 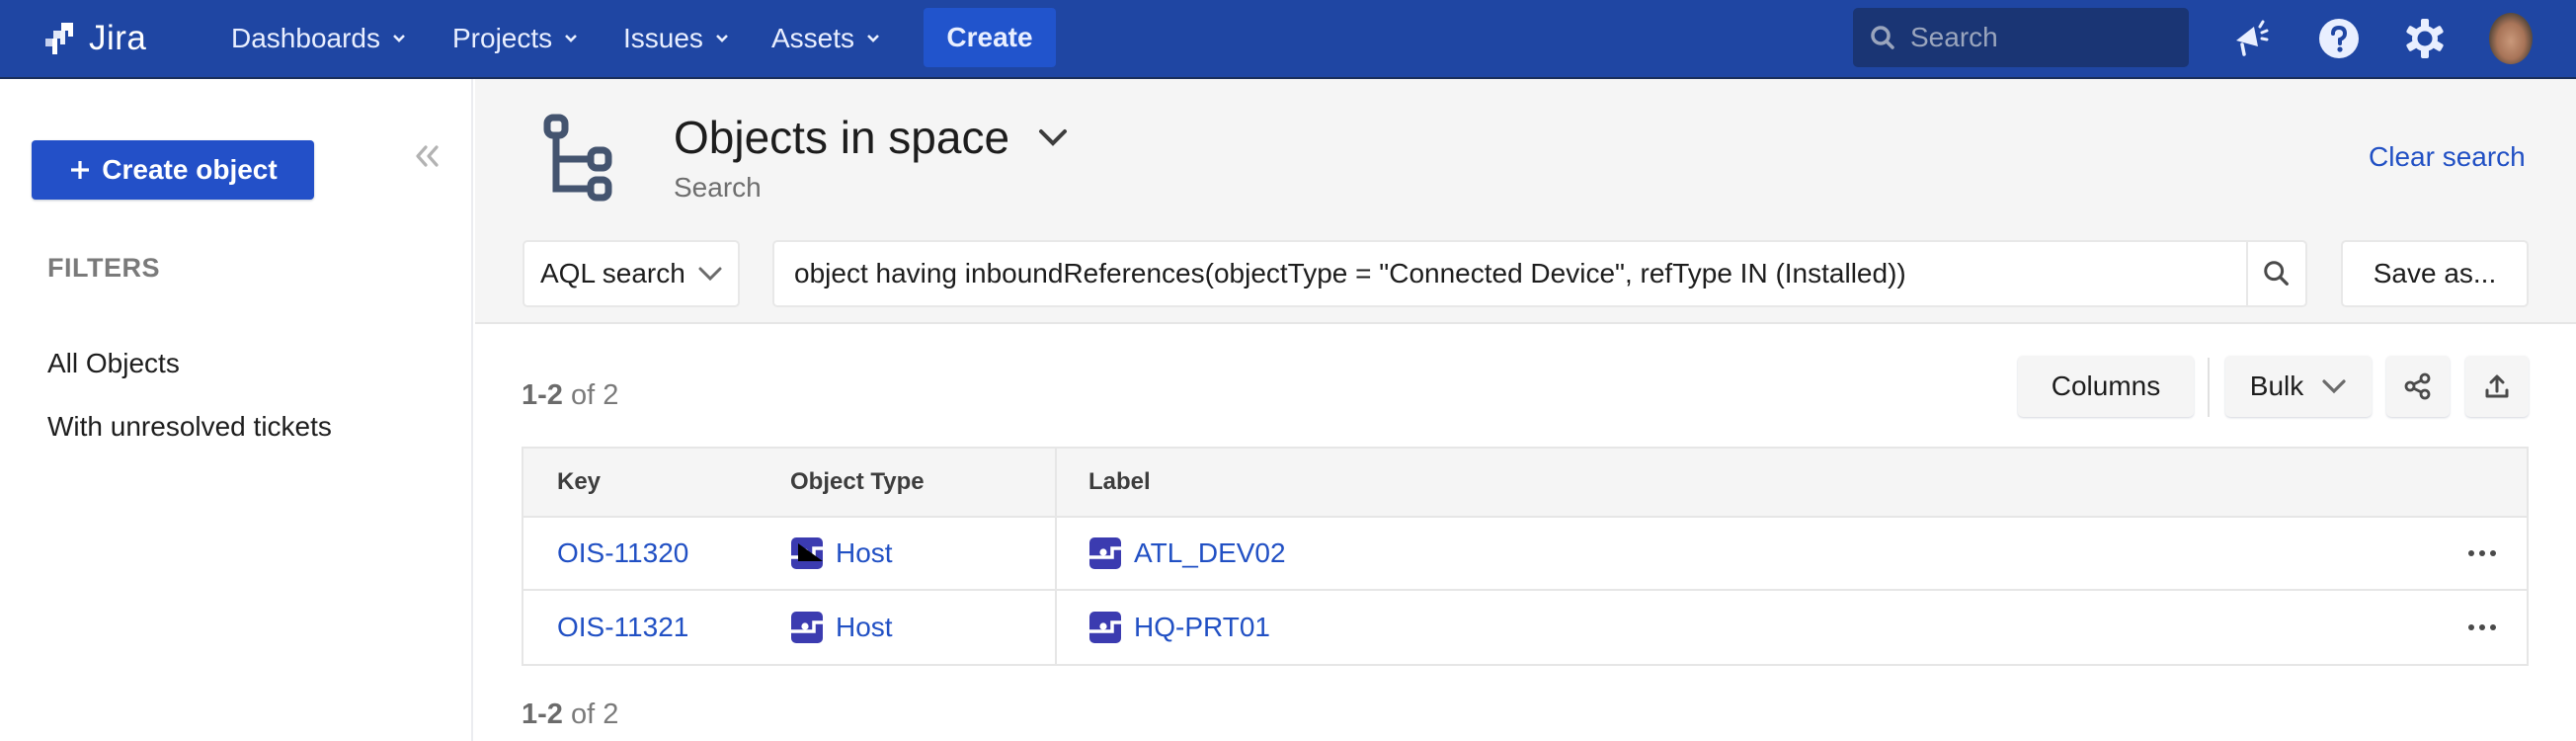 I want to click on table-row: OIS-11320 Host ATL_DEV02, so click(x=1525, y=554).